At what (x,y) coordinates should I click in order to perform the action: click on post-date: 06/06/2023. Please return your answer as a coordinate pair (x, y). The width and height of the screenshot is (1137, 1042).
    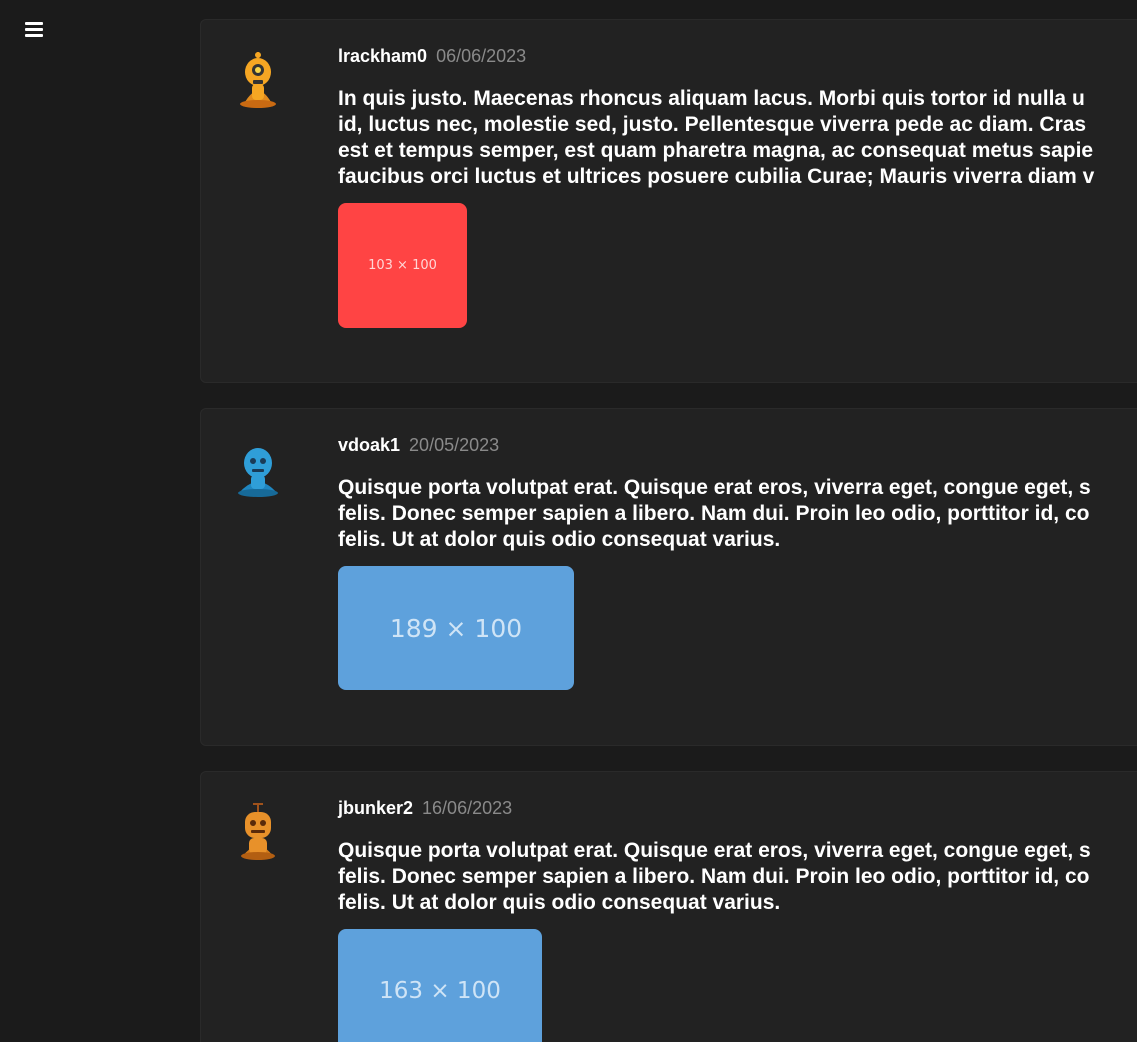
    Looking at the image, I should click on (481, 56).